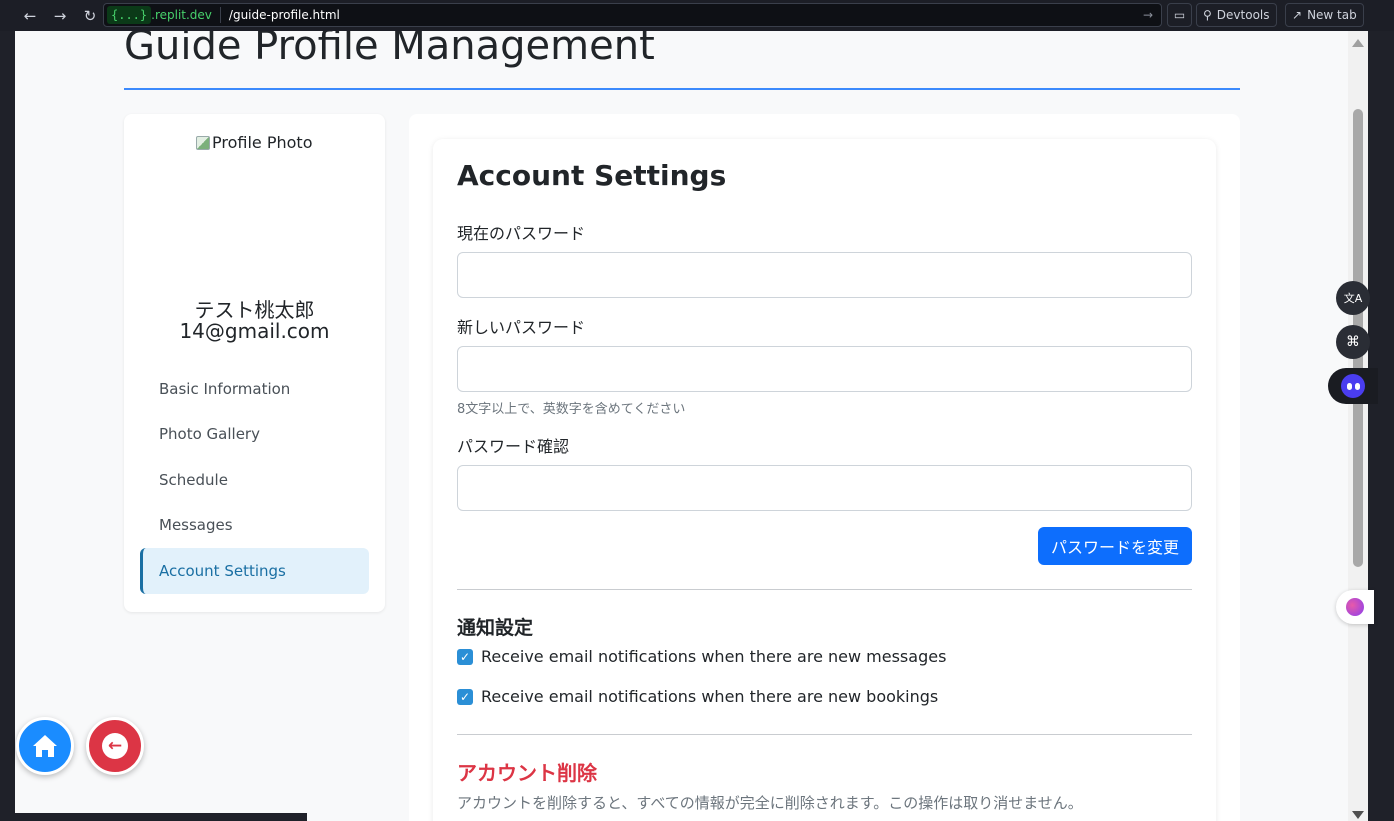  Describe the element at coordinates (181, 15) in the screenshot. I see `domain-text: .replit.dev` at that location.